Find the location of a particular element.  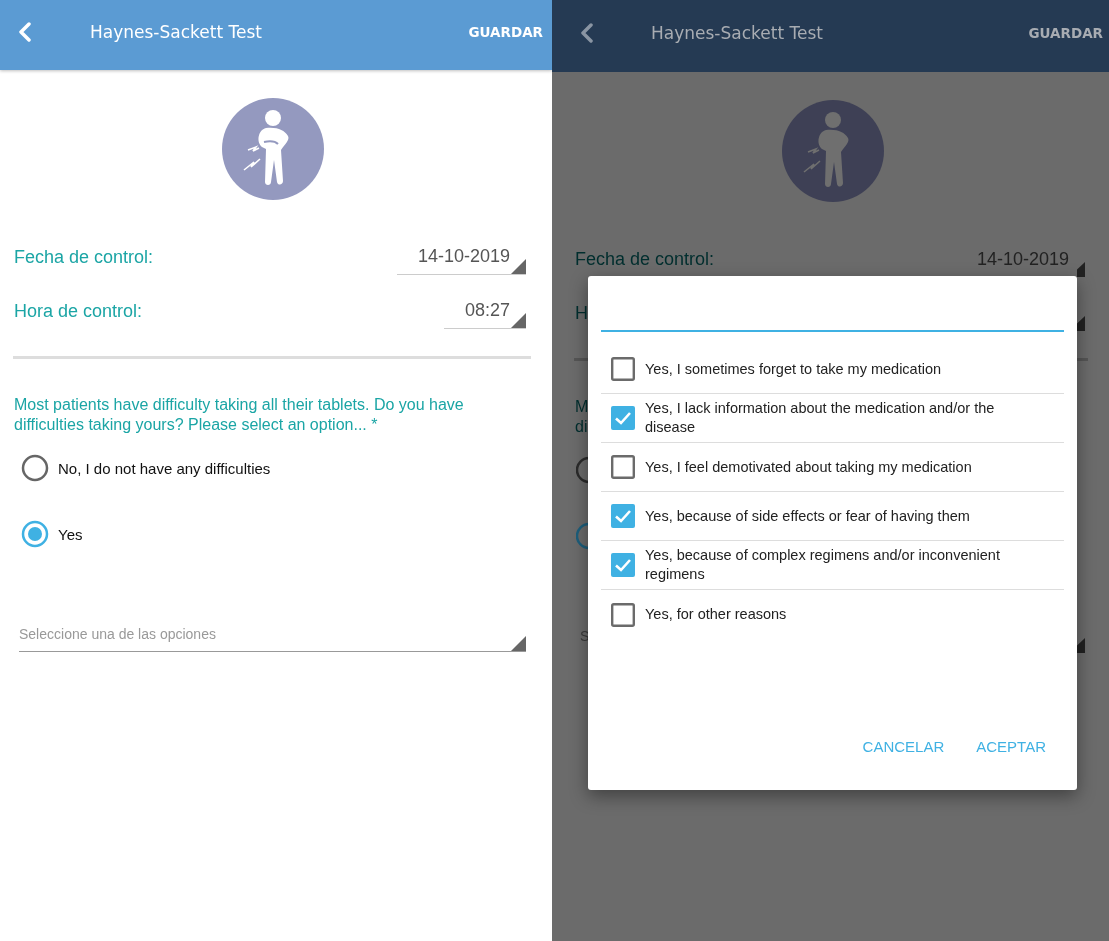

back-icon is located at coordinates (587, 33).